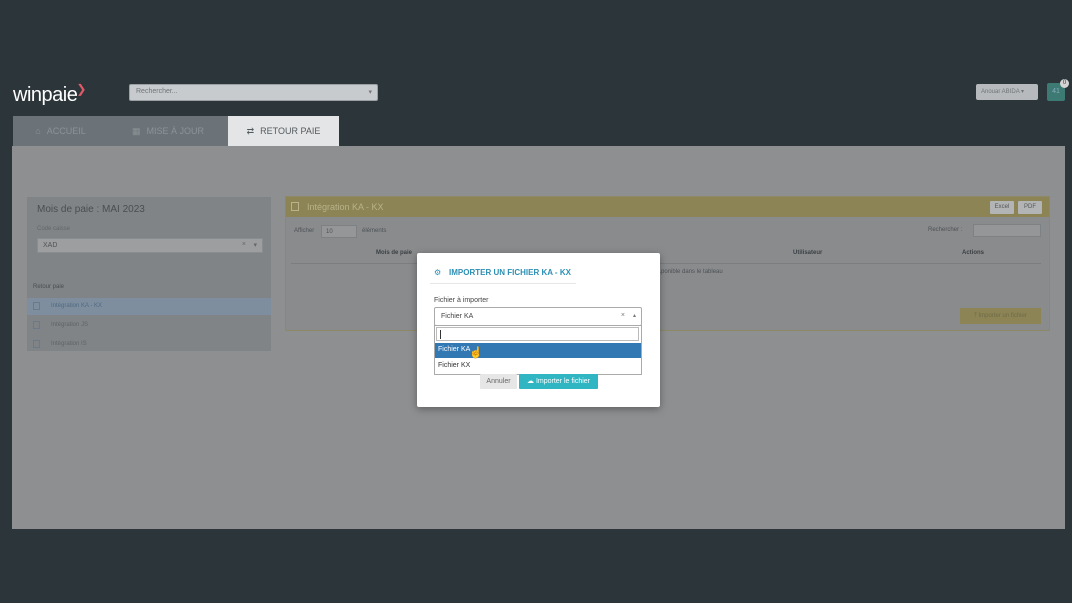 Image resolution: width=1072 pixels, height=603 pixels. I want to click on sidebar-item-label: Intégration KA - KX, so click(77, 306).